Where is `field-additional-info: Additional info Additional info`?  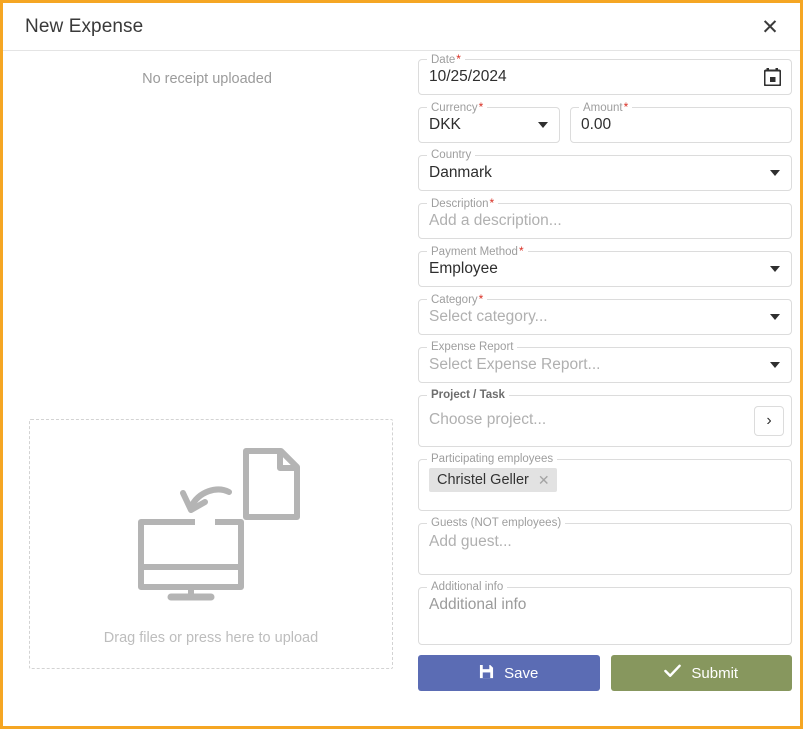 field-additional-info: Additional info Additional info is located at coordinates (605, 612).